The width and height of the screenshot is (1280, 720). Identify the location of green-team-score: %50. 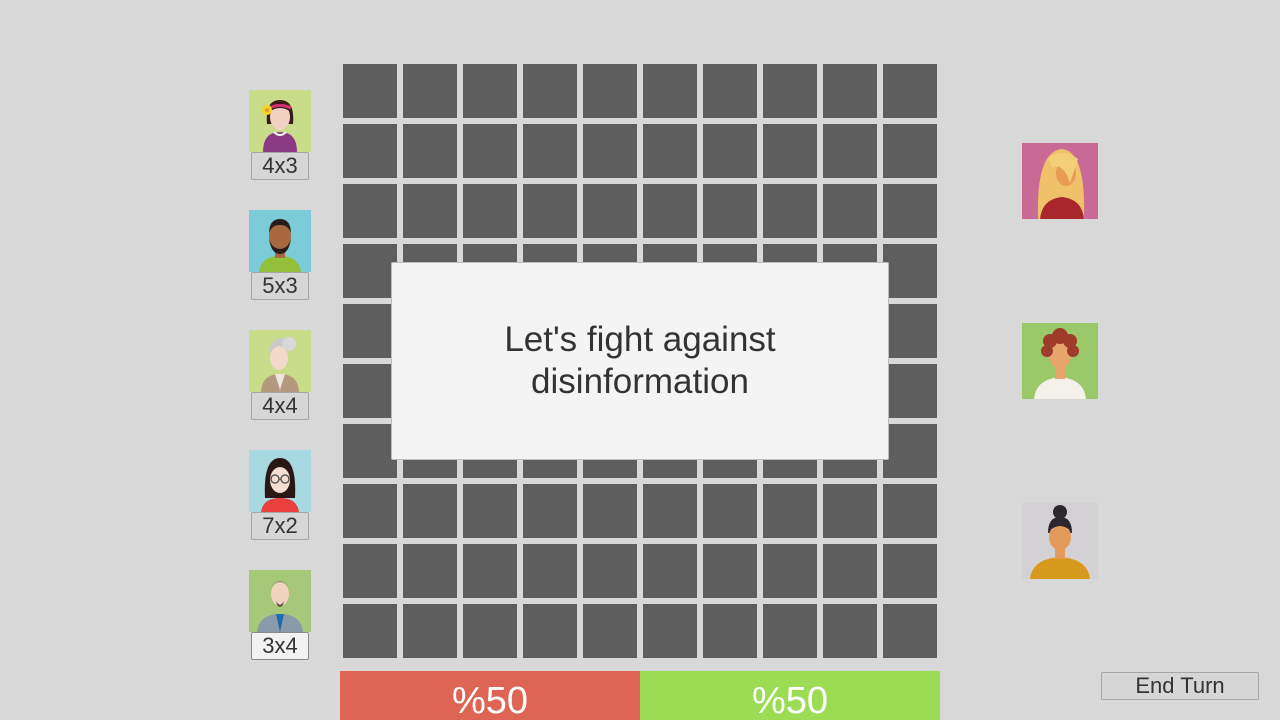
(790, 700).